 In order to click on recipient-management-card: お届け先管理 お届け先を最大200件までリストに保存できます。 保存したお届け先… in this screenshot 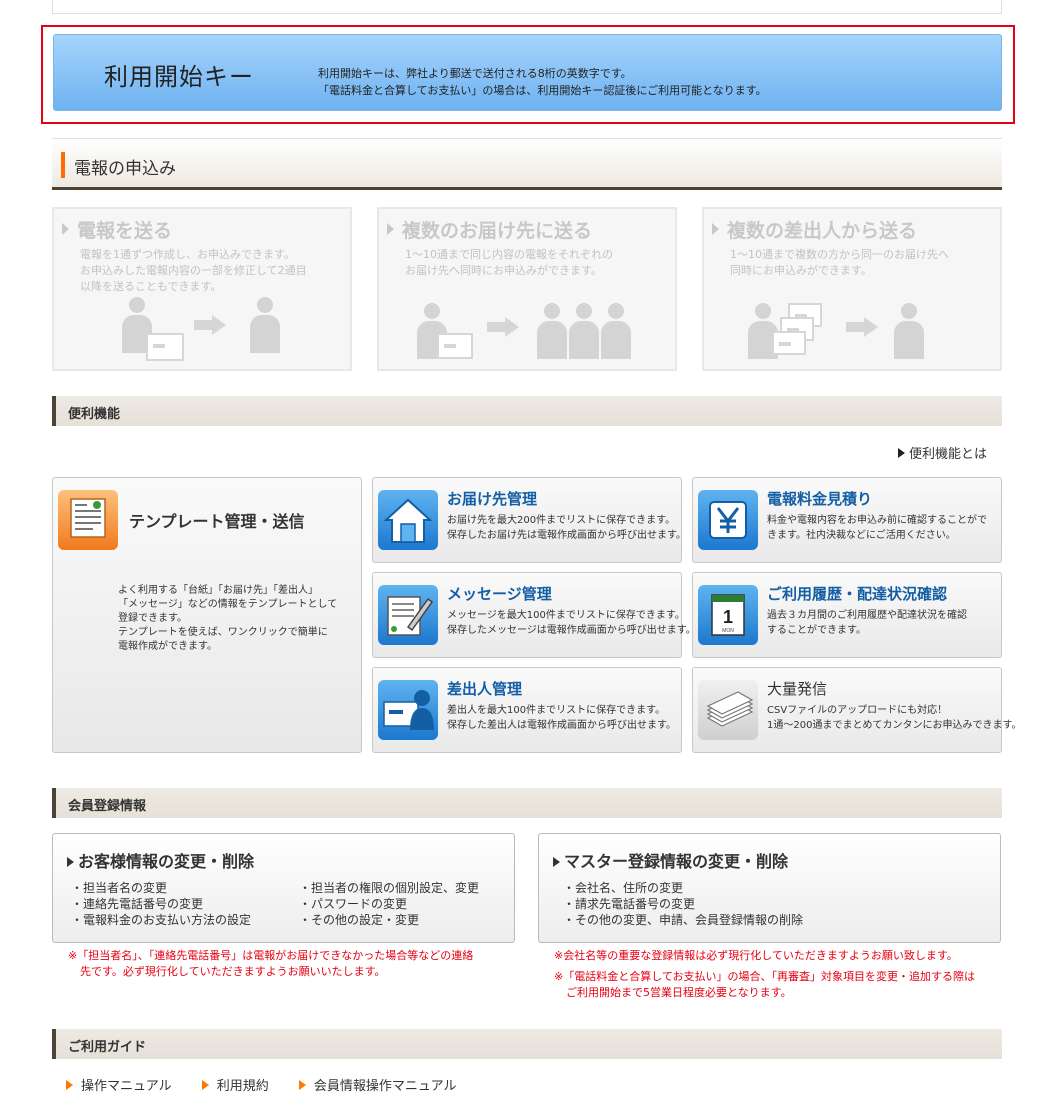, I will do `click(529, 520)`.